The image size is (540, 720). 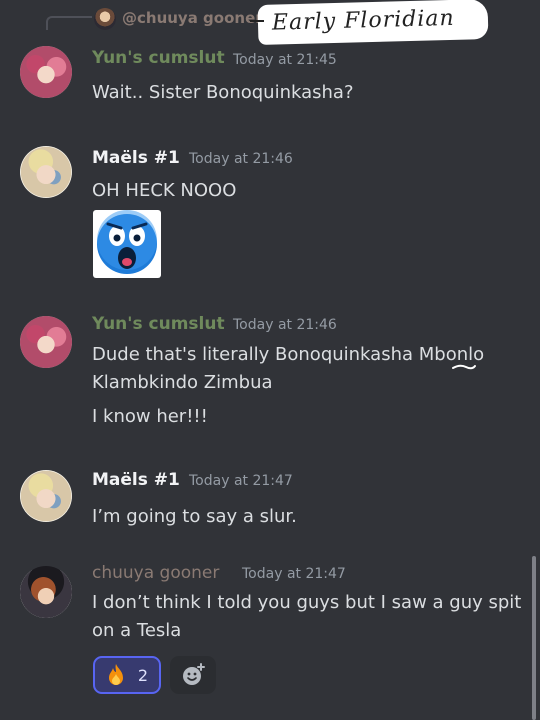 What do you see at coordinates (534, 638) in the screenshot?
I see `scrollbar` at bounding box center [534, 638].